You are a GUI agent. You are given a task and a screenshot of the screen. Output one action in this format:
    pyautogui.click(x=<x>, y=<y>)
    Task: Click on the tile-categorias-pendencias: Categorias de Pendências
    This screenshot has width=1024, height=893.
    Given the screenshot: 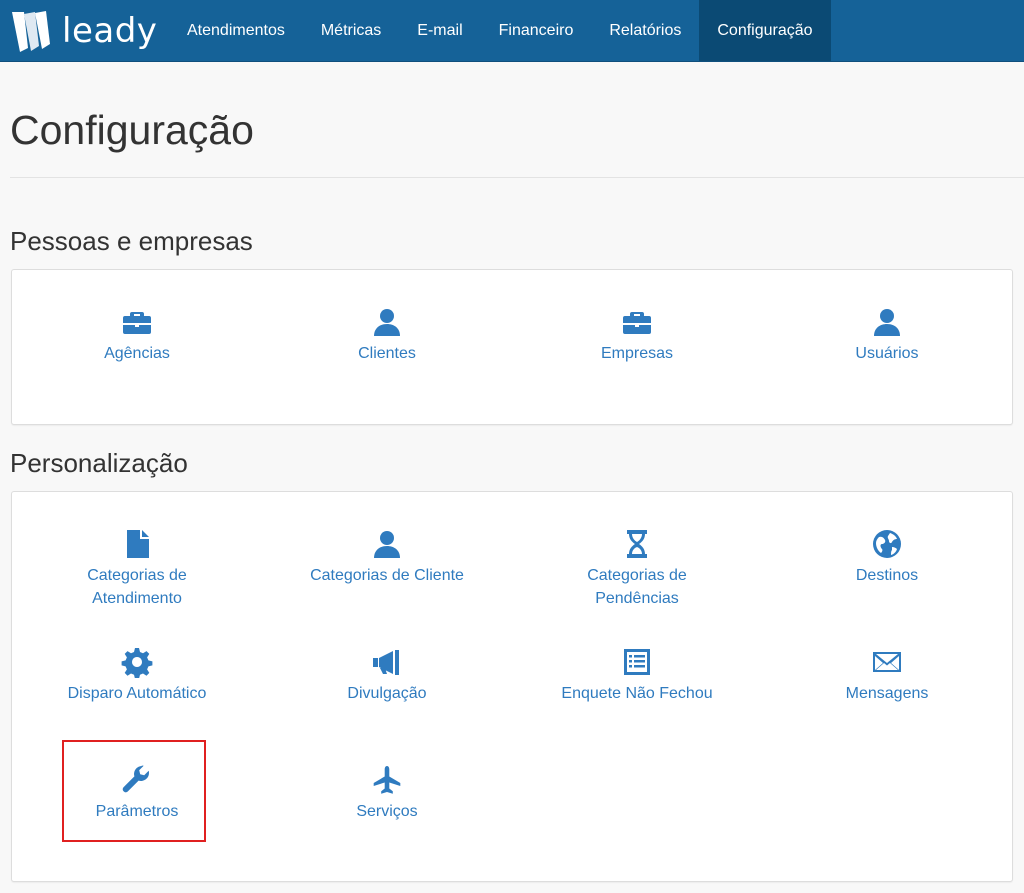 What is the action you would take?
    pyautogui.click(x=637, y=569)
    